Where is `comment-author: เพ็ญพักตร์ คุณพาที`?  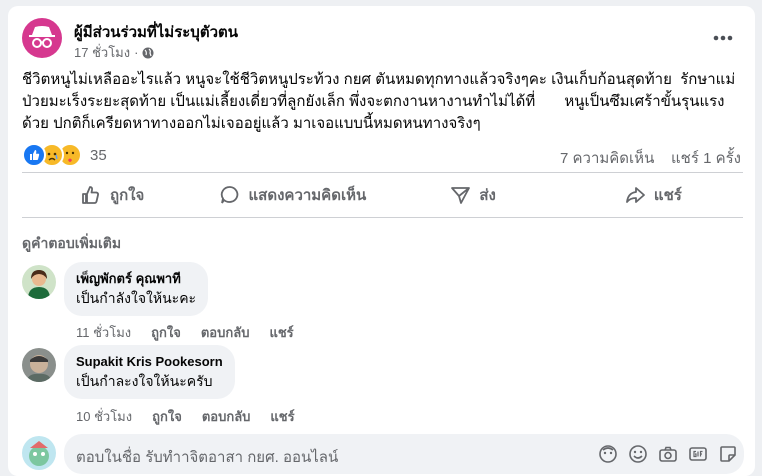
comment-author: เพ็ญพักตร์ คุณพาที is located at coordinates (136, 279).